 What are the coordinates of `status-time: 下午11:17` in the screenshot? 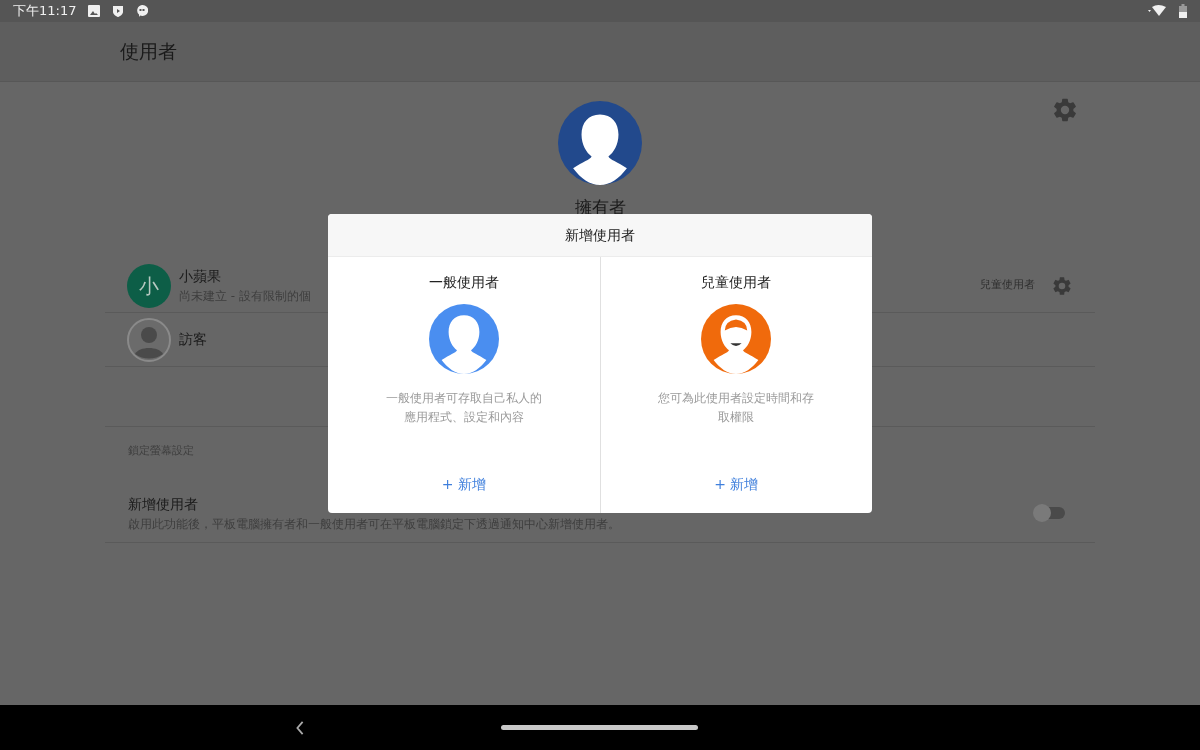 It's located at (45, 11).